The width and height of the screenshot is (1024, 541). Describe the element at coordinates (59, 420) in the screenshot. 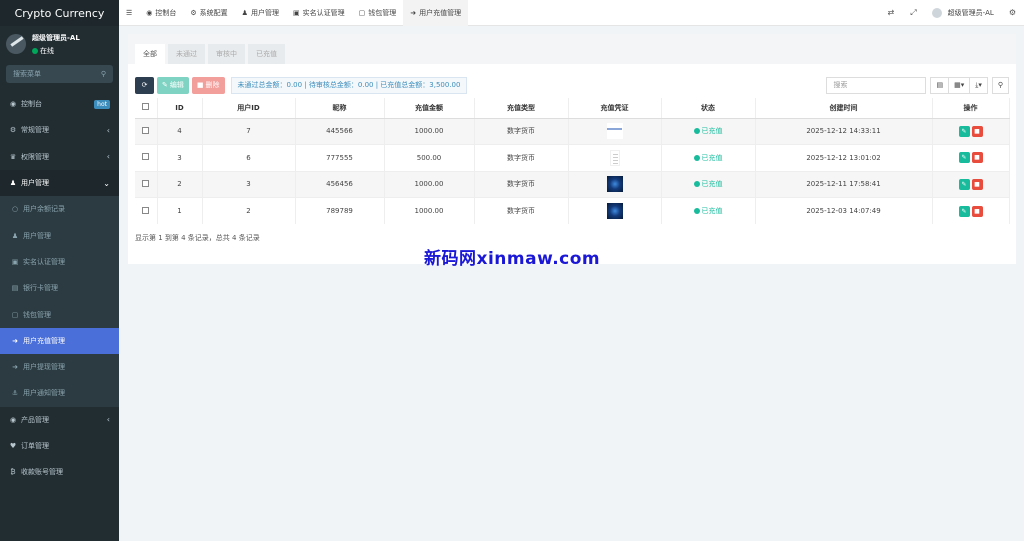

I see `sidebar-item-products: ◉ 产品管理 ‹` at that location.